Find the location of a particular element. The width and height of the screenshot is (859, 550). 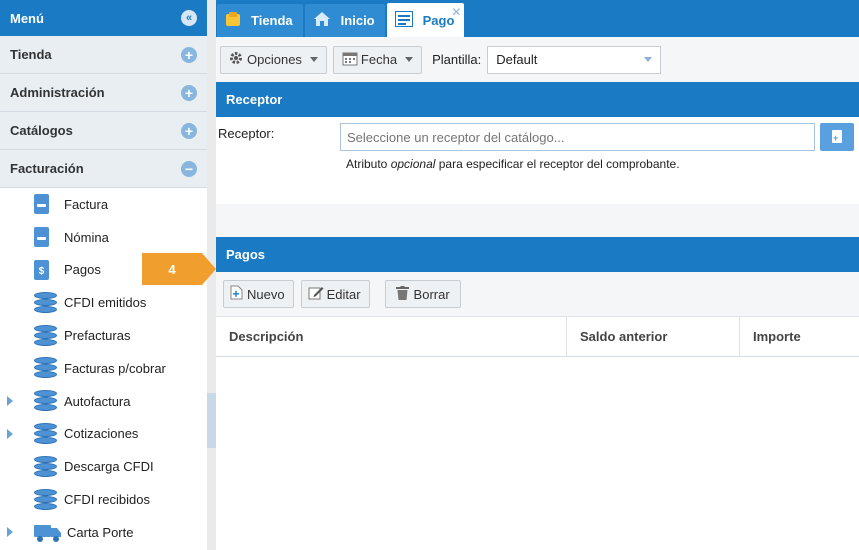

sidebar-item-label: Descarga CFDI is located at coordinates (109, 467).